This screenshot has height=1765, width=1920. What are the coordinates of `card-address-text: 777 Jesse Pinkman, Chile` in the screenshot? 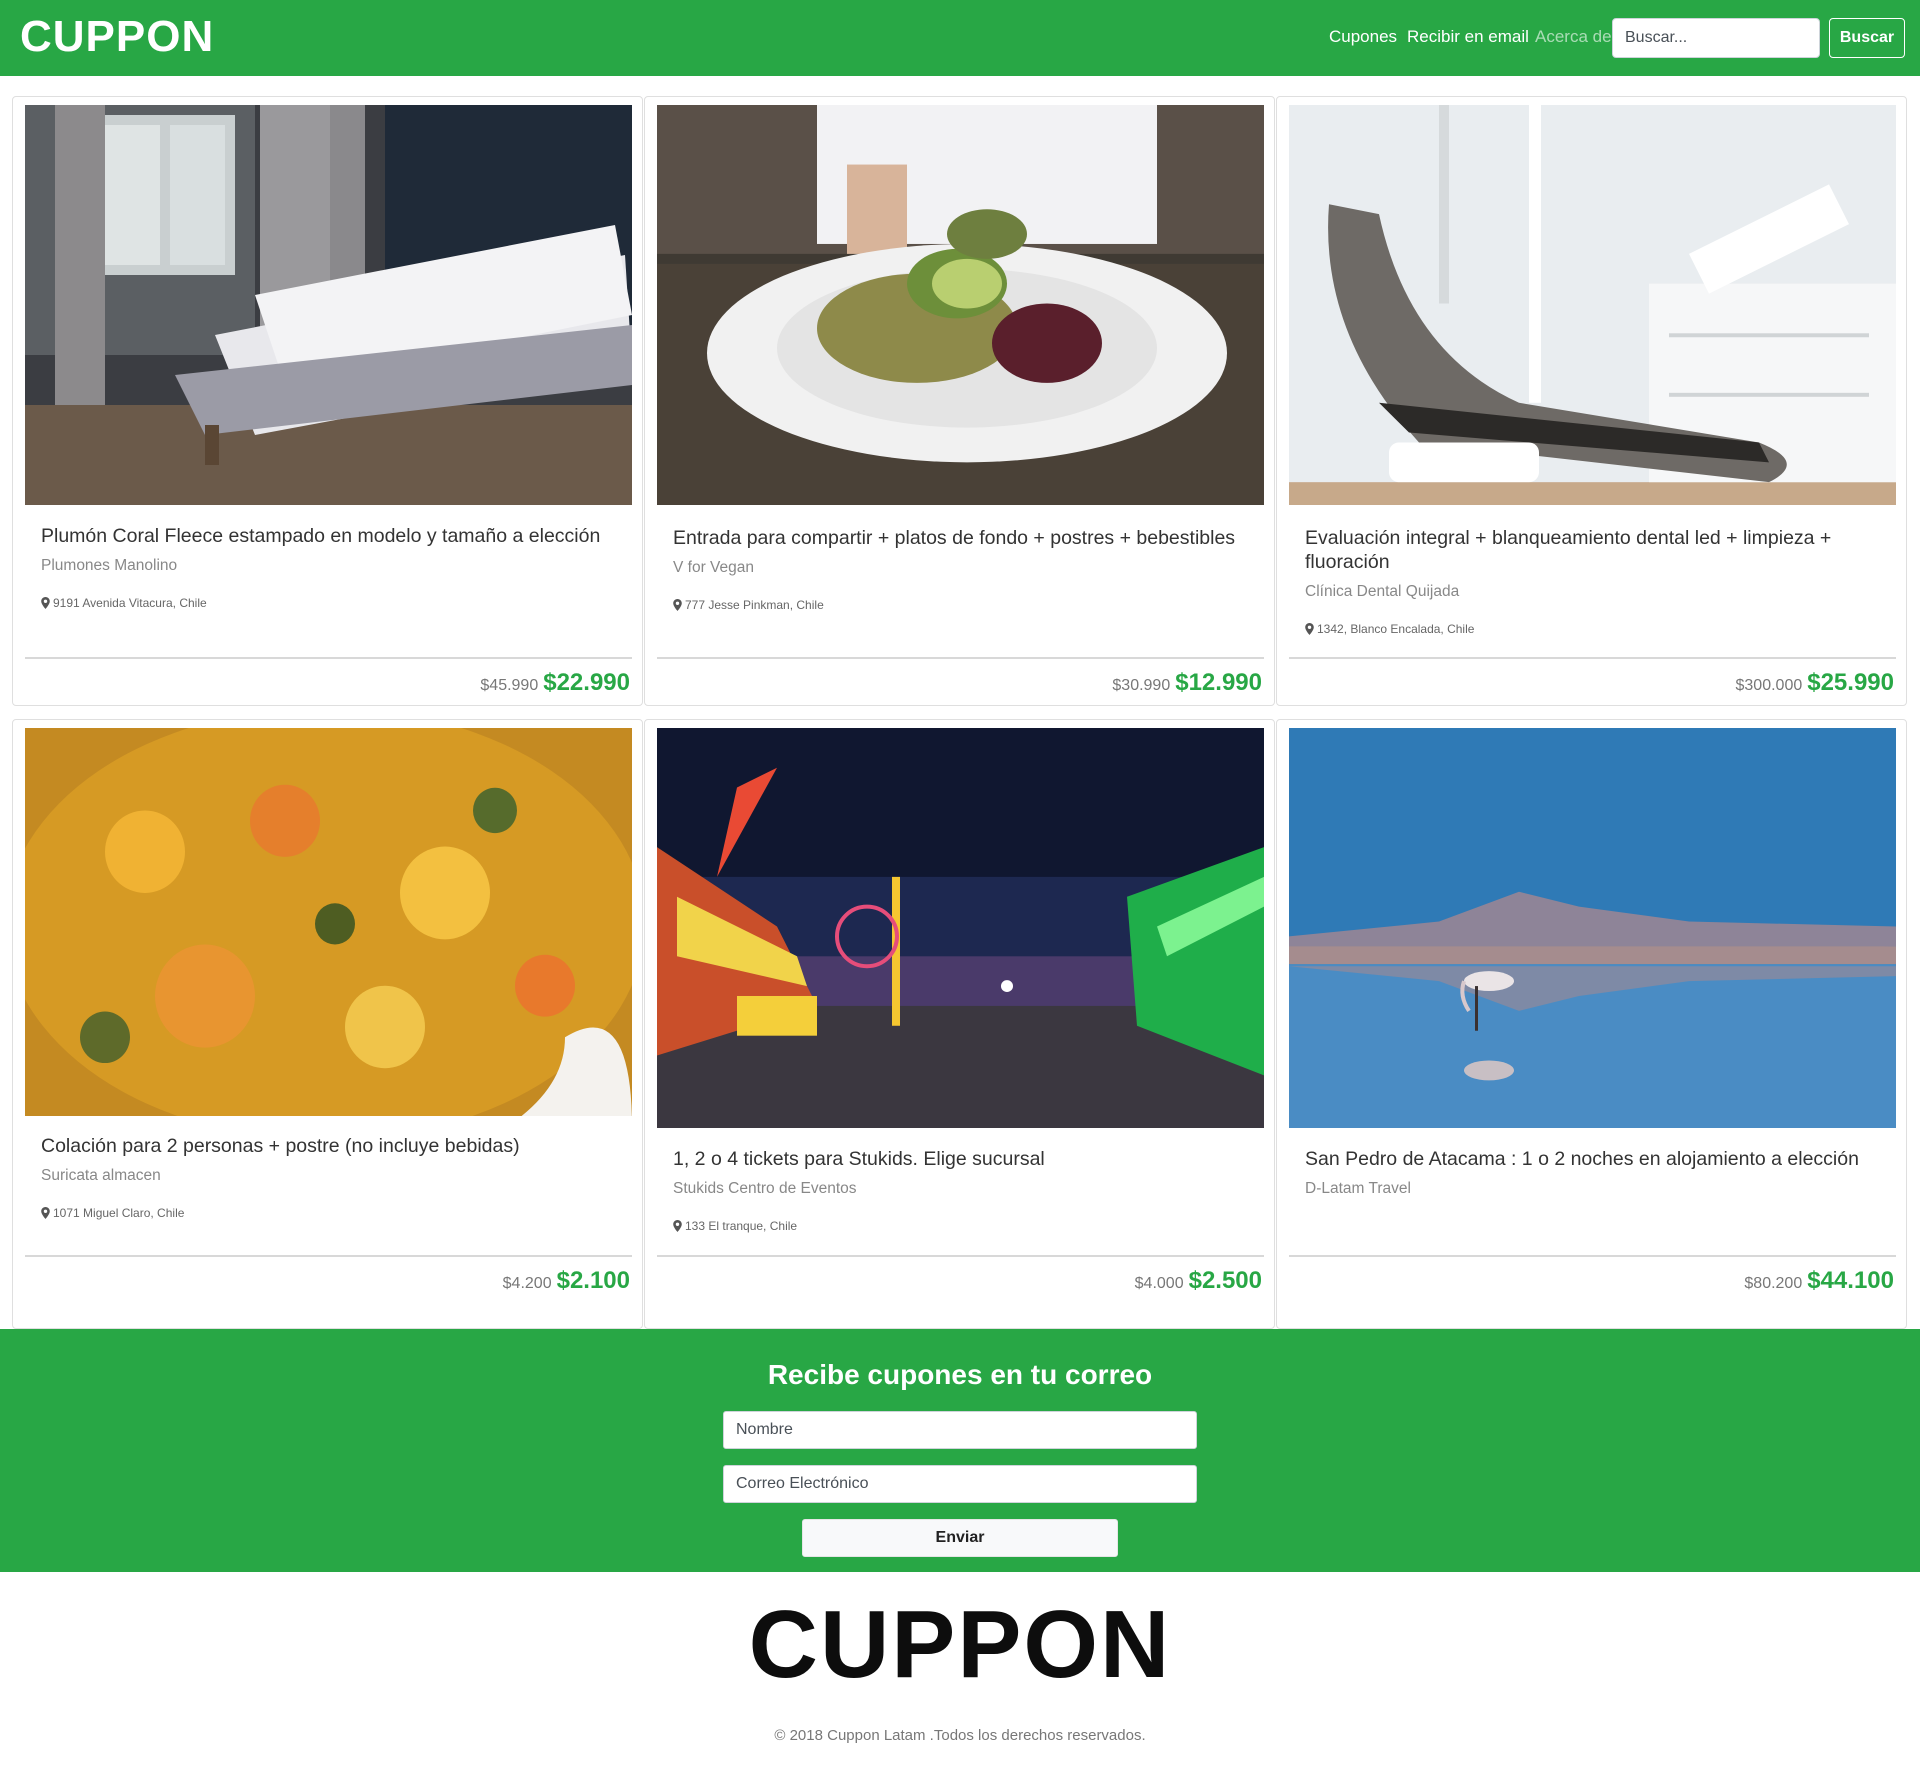 It's located at (754, 605).